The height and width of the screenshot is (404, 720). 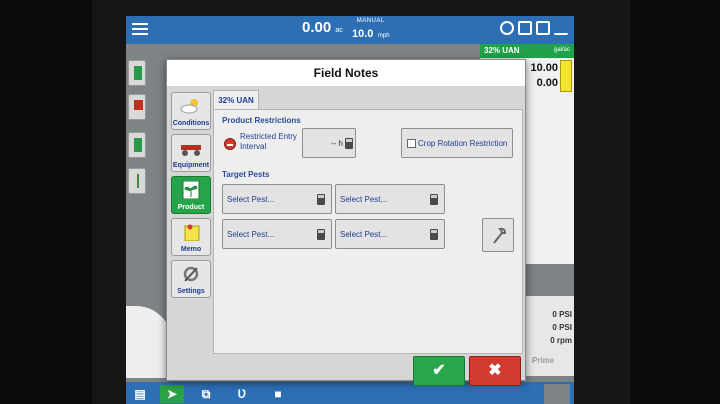 What do you see at coordinates (525, 28) in the screenshot?
I see `implement-status-icon` at bounding box center [525, 28].